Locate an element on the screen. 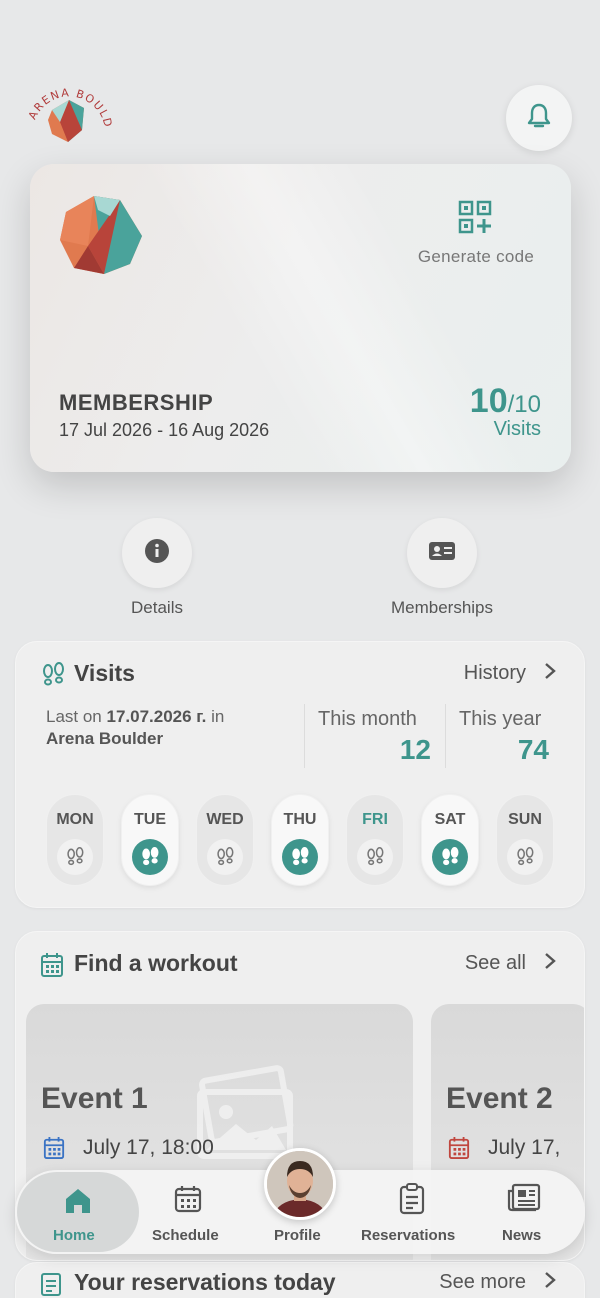  day-mon: MON is located at coordinates (75, 840).